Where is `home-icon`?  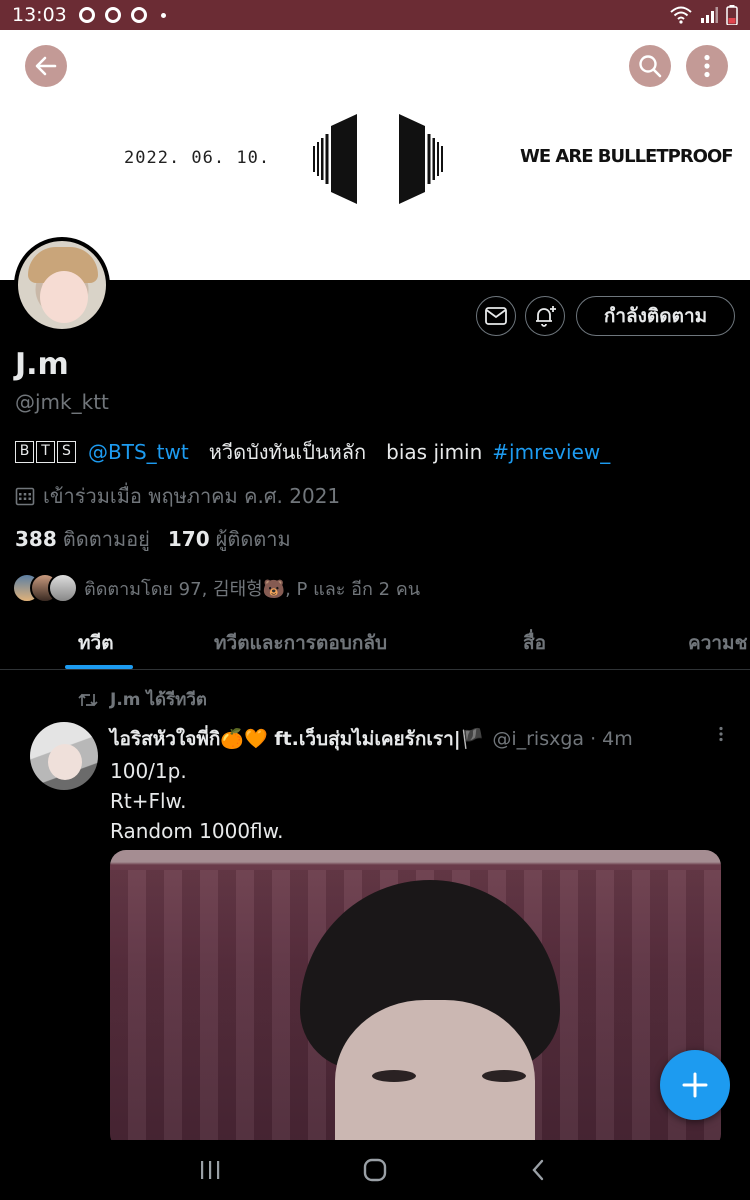 home-icon is located at coordinates (375, 1170).